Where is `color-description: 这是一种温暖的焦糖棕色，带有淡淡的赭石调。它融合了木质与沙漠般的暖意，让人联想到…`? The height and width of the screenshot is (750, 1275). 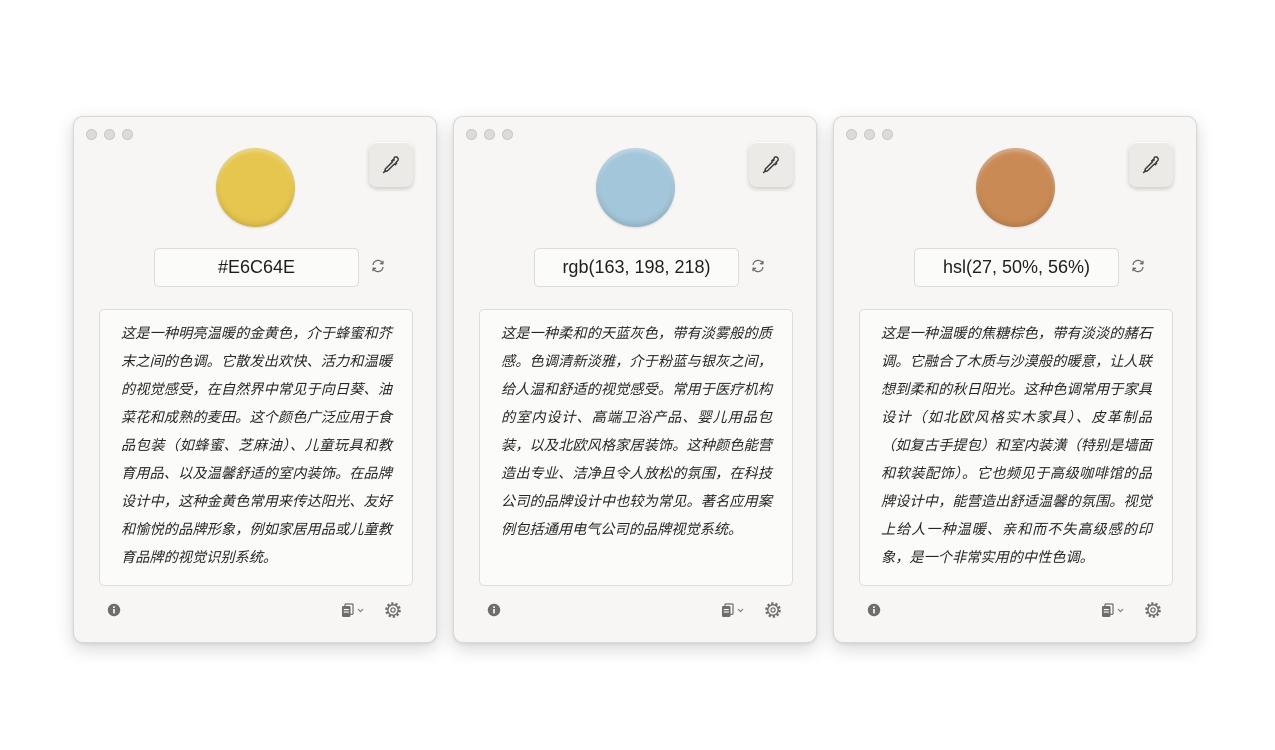
color-description: 这是一种温暖的焦糖棕色，带有淡淡的赭石调。它融合了木质与沙漠般的暖意，让人联想到… is located at coordinates (1016, 446).